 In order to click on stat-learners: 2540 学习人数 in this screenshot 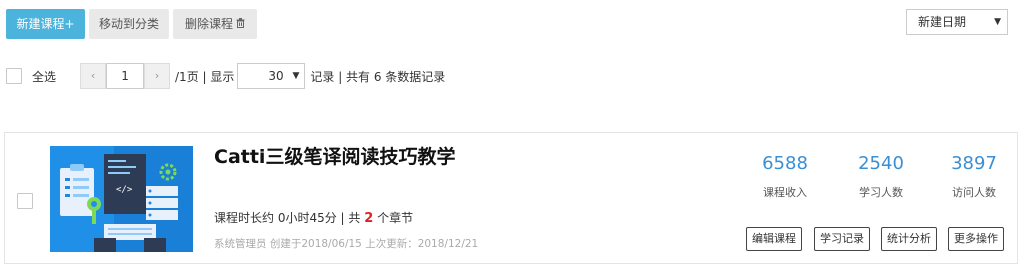, I will do `click(881, 176)`.